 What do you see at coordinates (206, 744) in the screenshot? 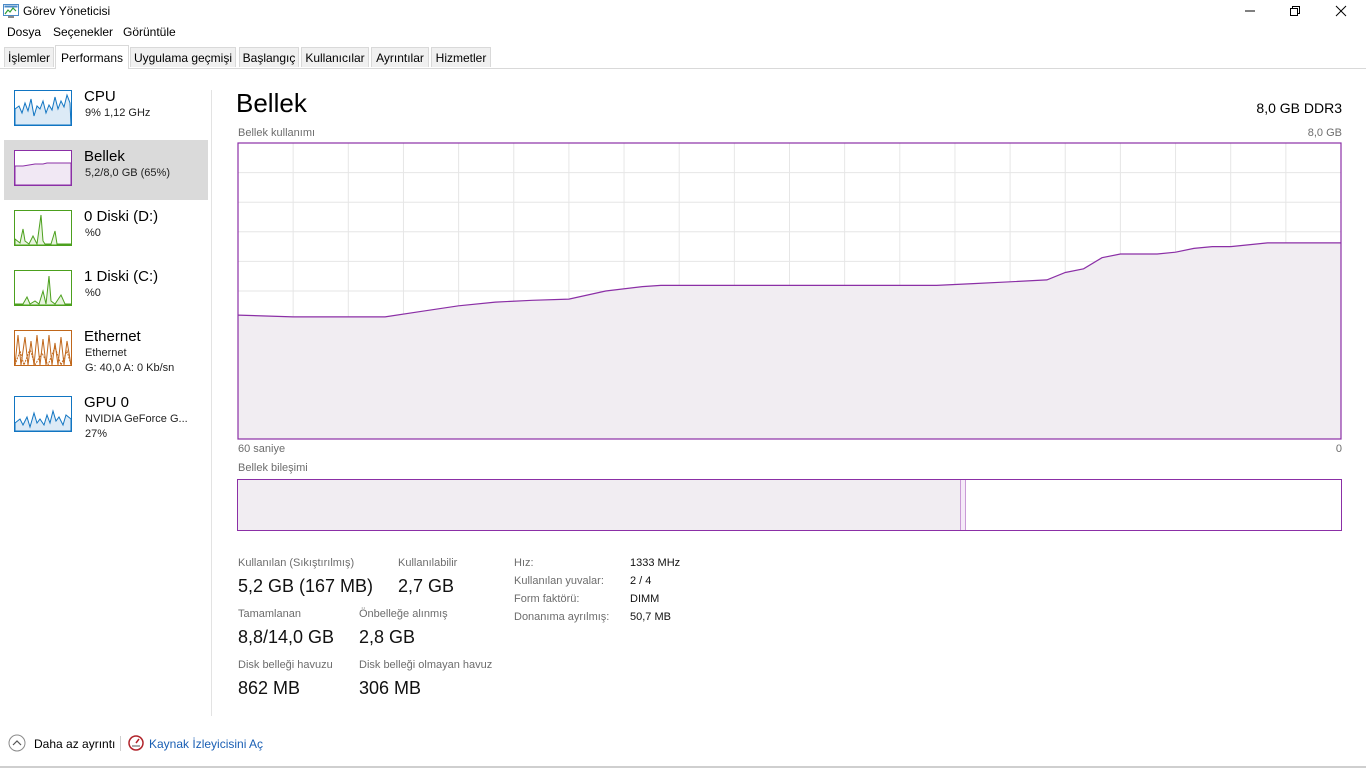
I see `open-resource-monitor-link: Kaynak İzleyicisini Aç` at bounding box center [206, 744].